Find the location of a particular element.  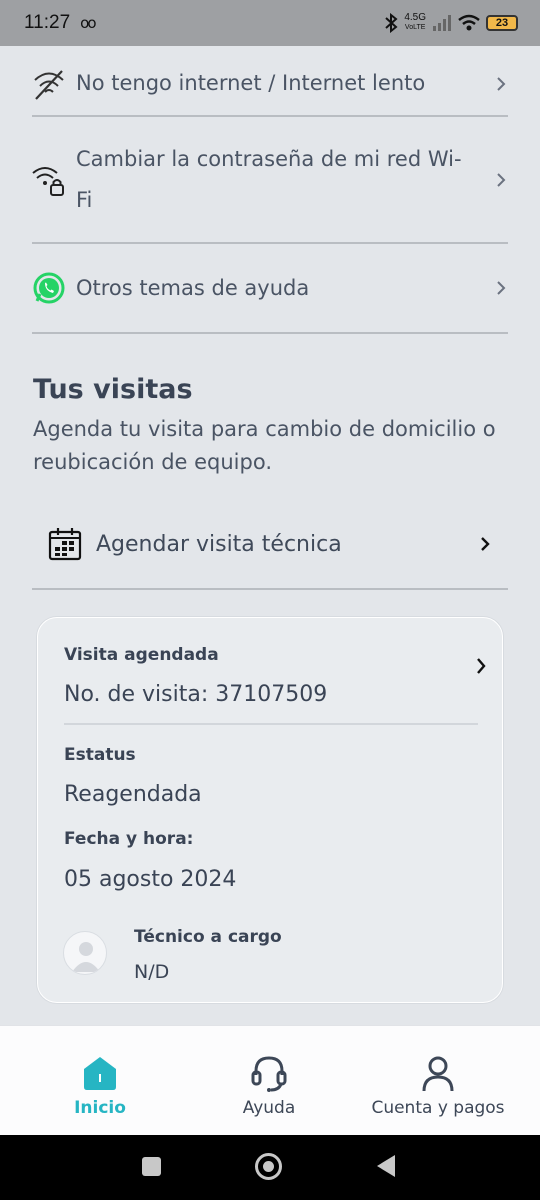

visit-card-title: Visita agendada is located at coordinates (141, 655).